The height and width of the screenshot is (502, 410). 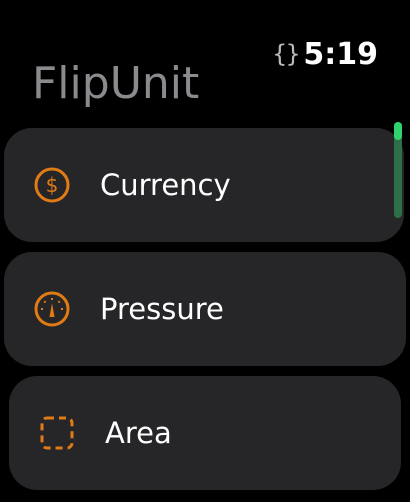 What do you see at coordinates (165, 185) in the screenshot?
I see `list-item-label: Currency` at bounding box center [165, 185].